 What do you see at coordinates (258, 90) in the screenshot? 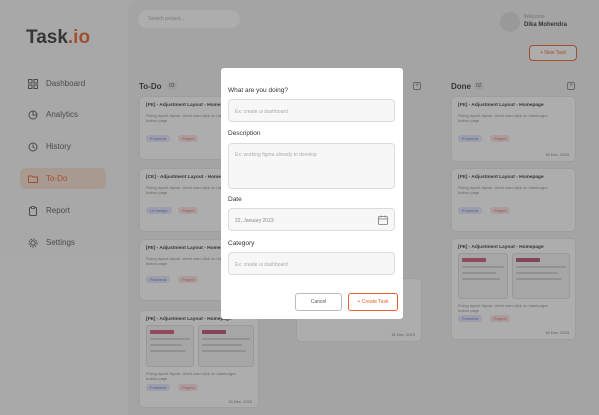
I see `task-name-label: What are you doing?` at bounding box center [258, 90].